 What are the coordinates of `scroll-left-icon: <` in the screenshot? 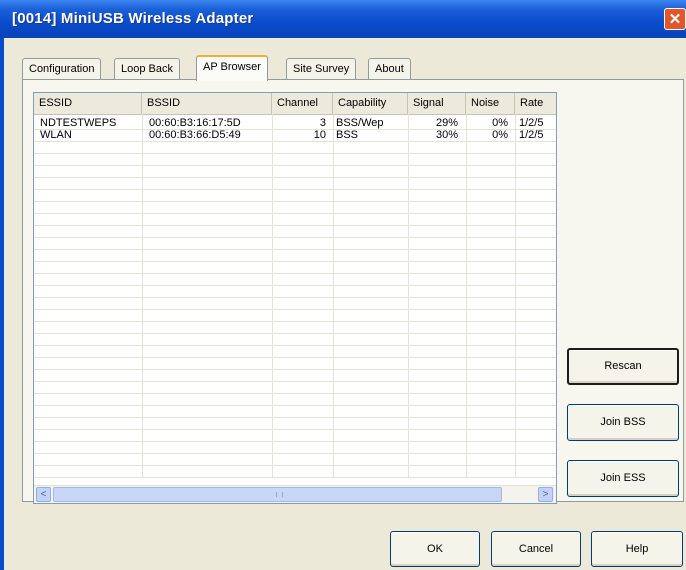 It's located at (43, 494).